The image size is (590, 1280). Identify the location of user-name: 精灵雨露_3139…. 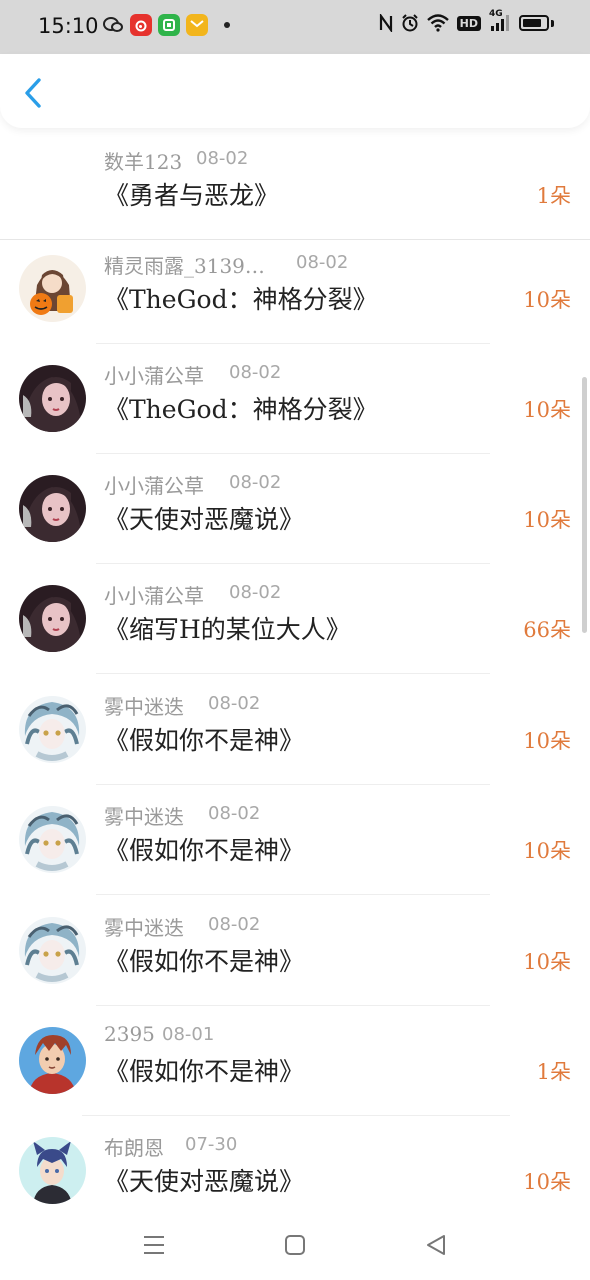
(184, 264).